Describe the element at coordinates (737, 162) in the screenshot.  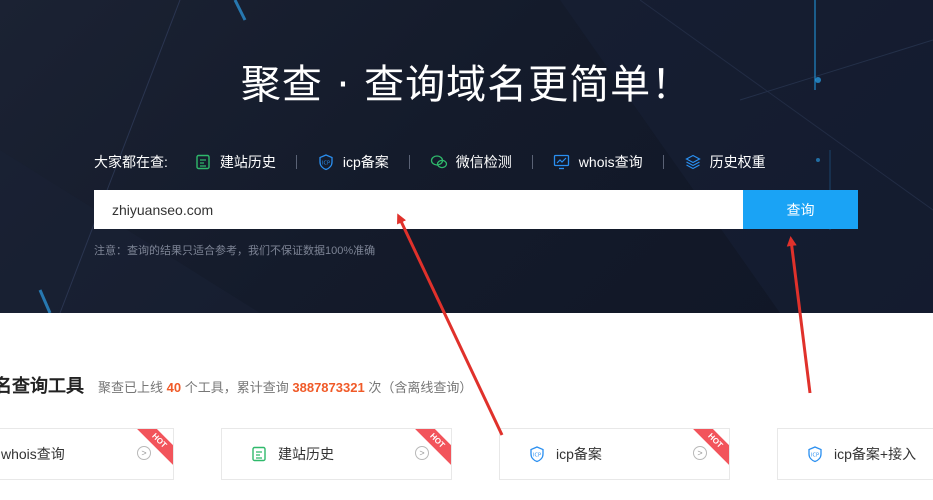
I see `trending-item-label: 历史权重` at that location.